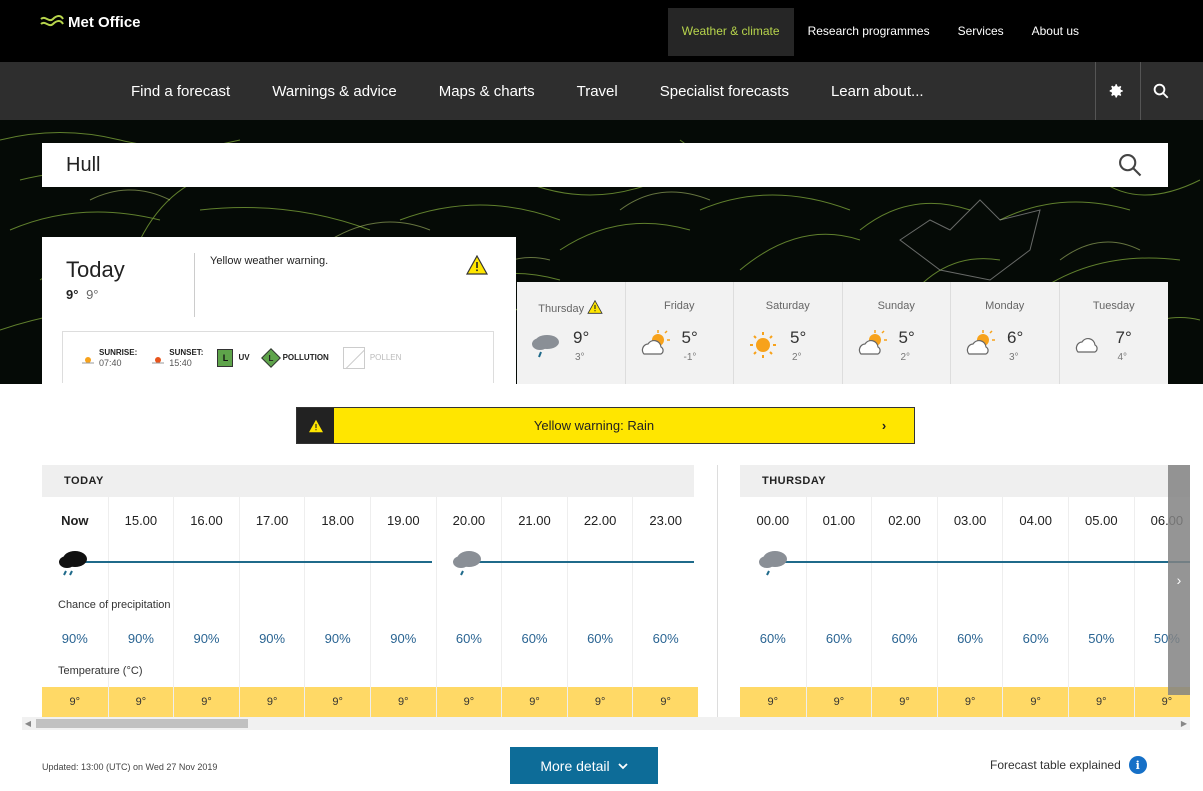  I want to click on hour-column: 17.00 90% 9°, so click(271, 607).